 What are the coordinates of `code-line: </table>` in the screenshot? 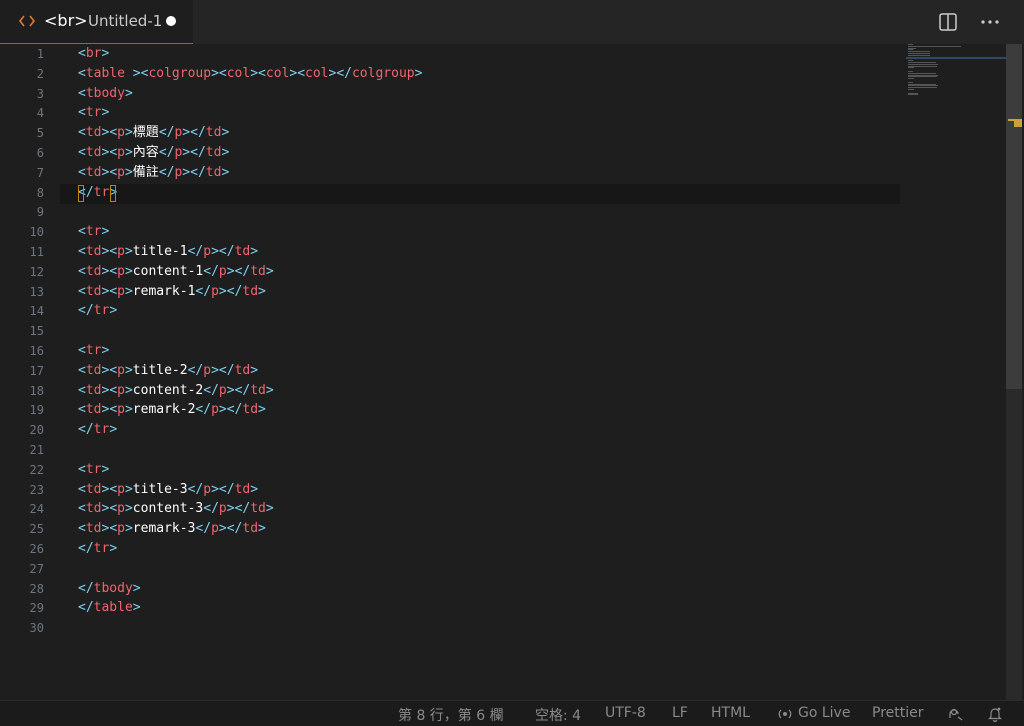 It's located at (109, 608).